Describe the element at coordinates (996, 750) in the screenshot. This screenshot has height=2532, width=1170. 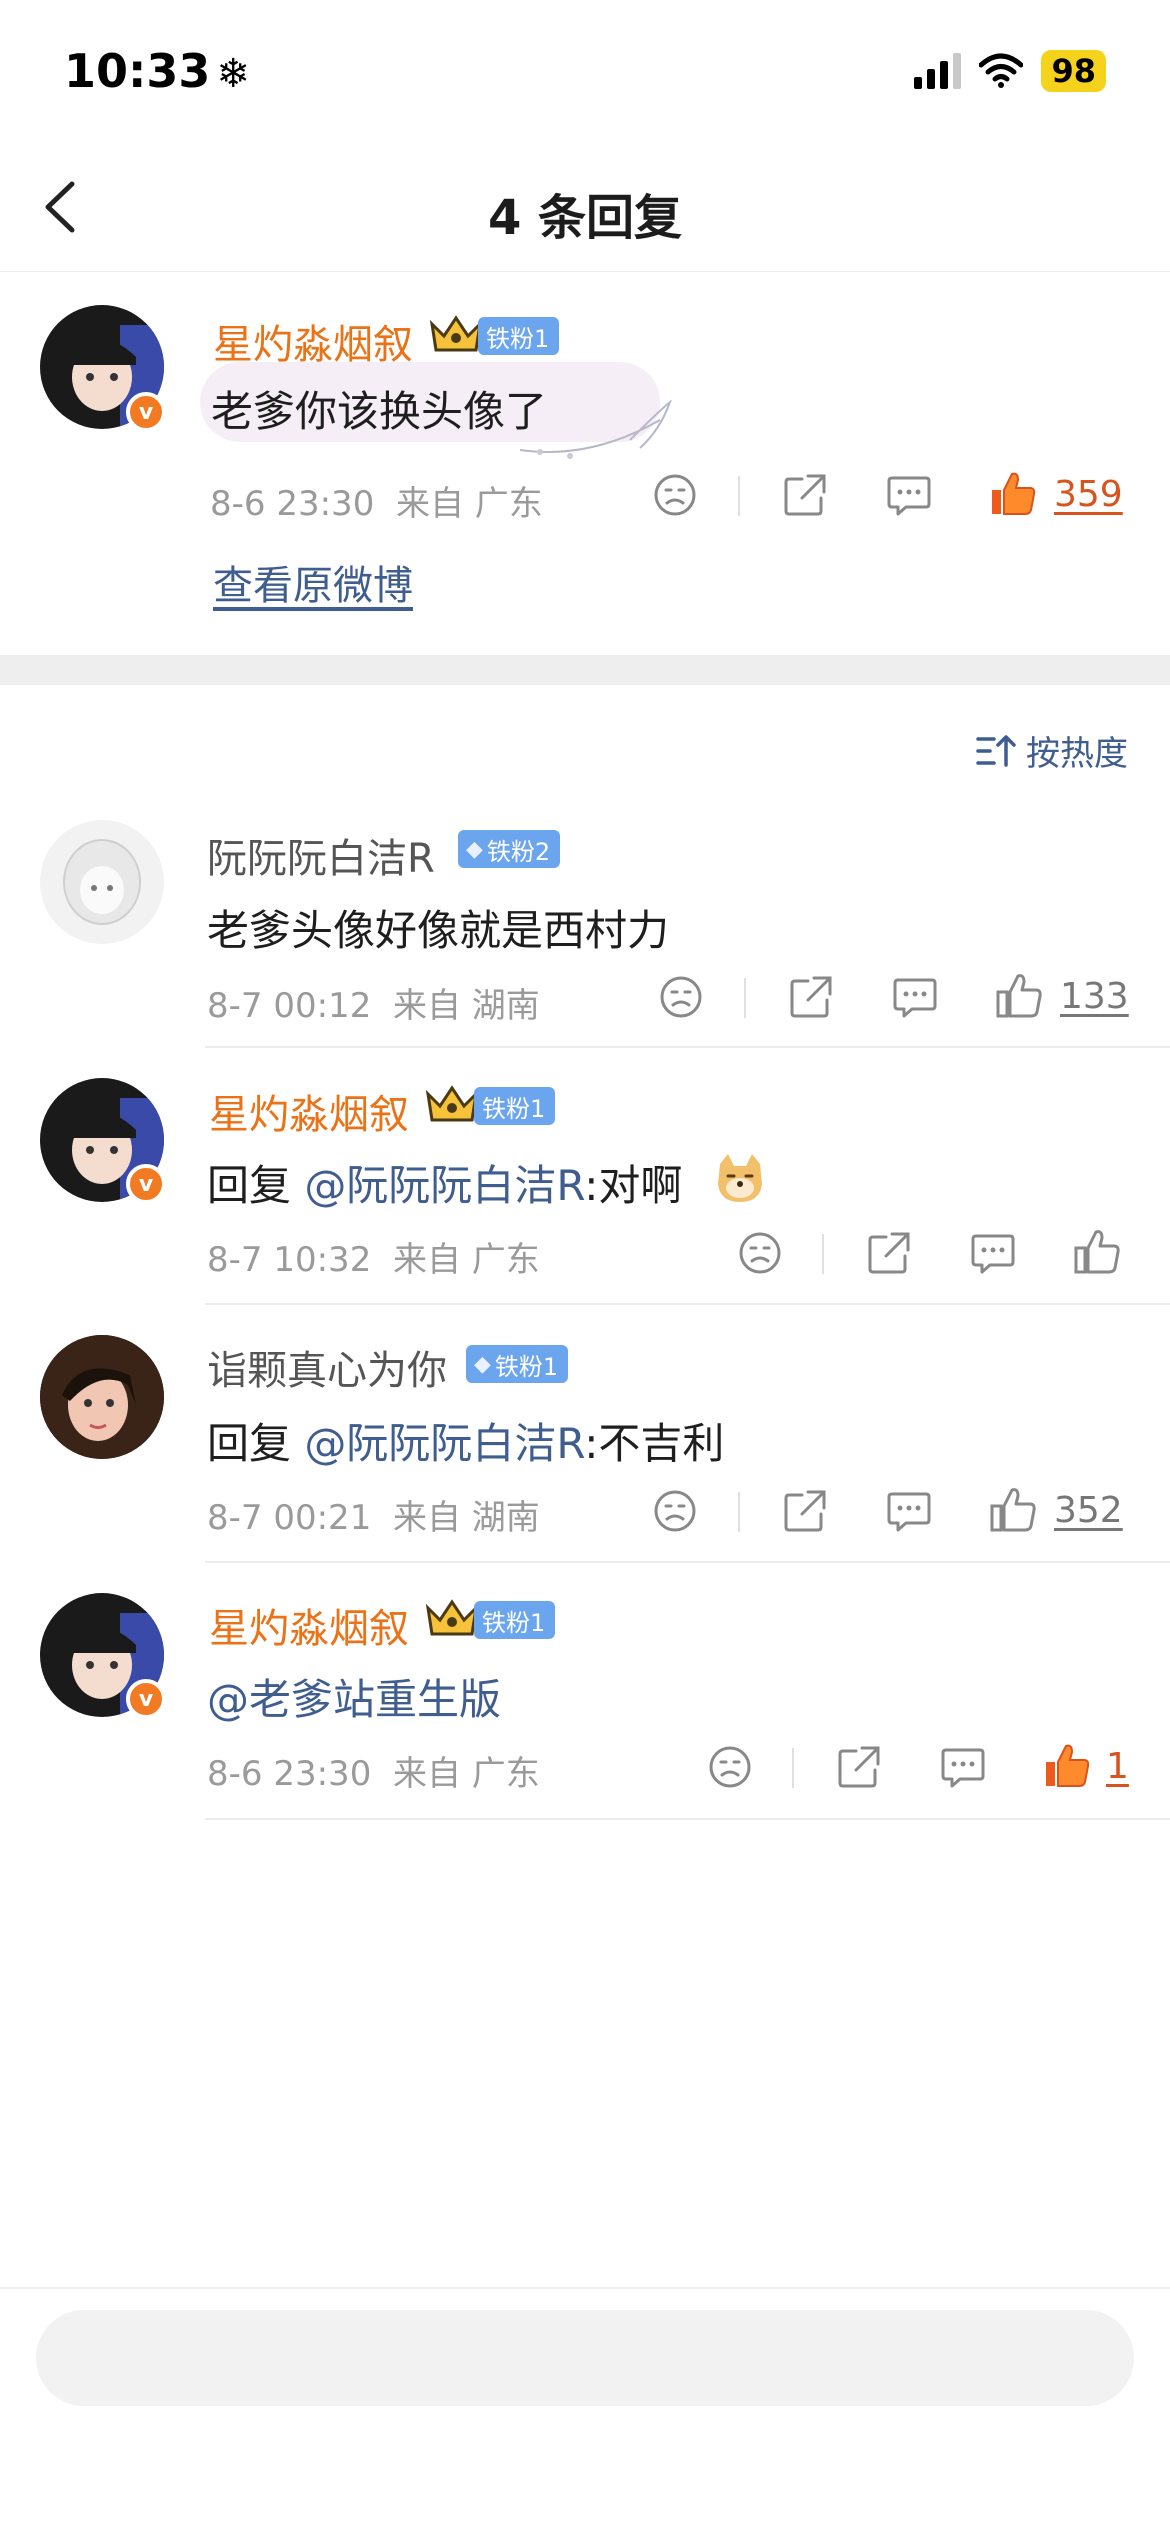
I see `sort-icon` at that location.